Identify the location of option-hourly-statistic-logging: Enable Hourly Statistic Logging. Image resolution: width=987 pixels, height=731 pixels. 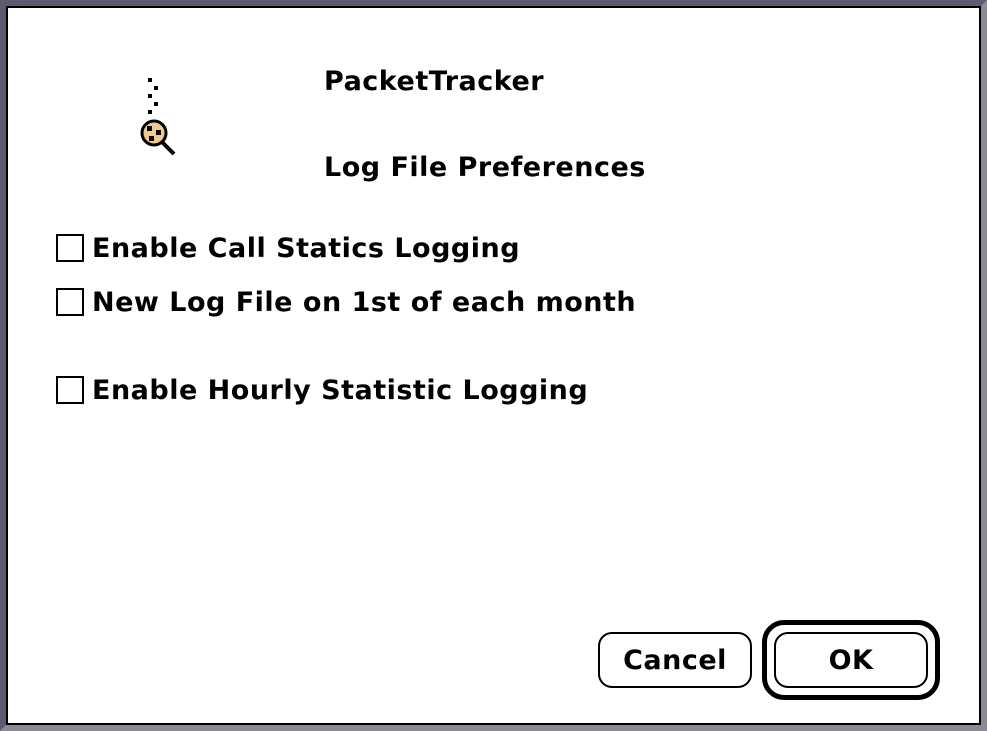
(322, 390).